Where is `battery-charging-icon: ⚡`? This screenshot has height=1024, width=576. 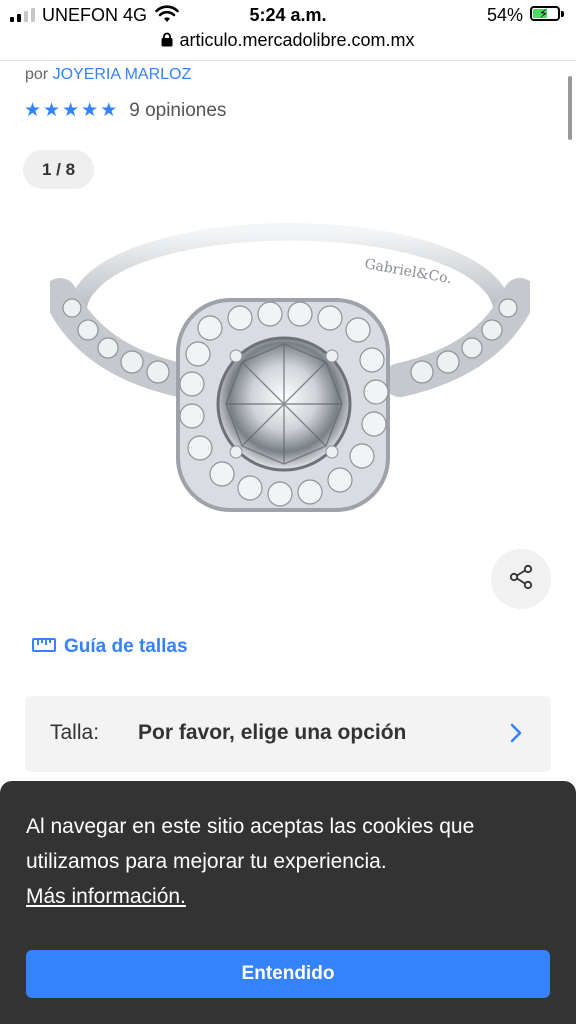 battery-charging-icon: ⚡ is located at coordinates (545, 13).